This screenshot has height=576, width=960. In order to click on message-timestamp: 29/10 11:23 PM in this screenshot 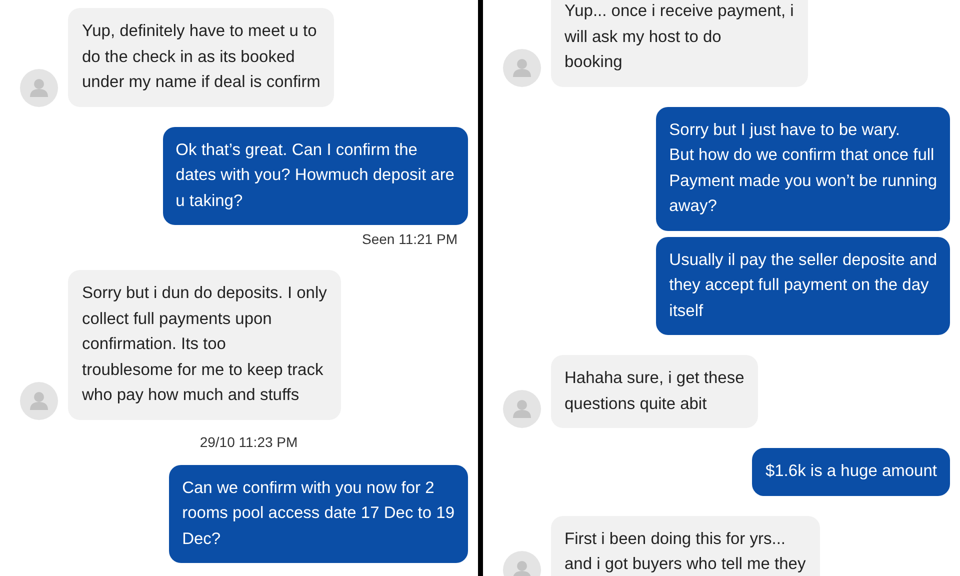, I will do `click(249, 442)`.